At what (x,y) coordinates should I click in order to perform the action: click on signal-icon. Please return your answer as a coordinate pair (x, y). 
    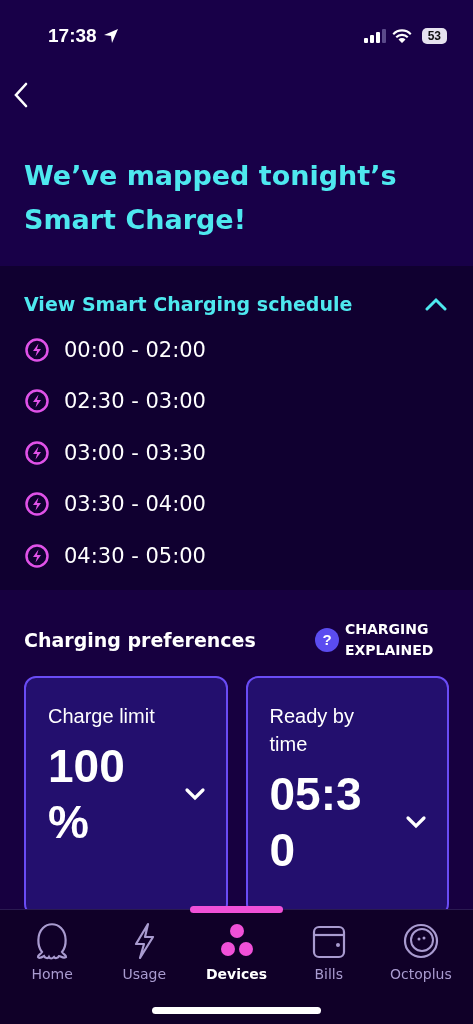
    Looking at the image, I should click on (374, 36).